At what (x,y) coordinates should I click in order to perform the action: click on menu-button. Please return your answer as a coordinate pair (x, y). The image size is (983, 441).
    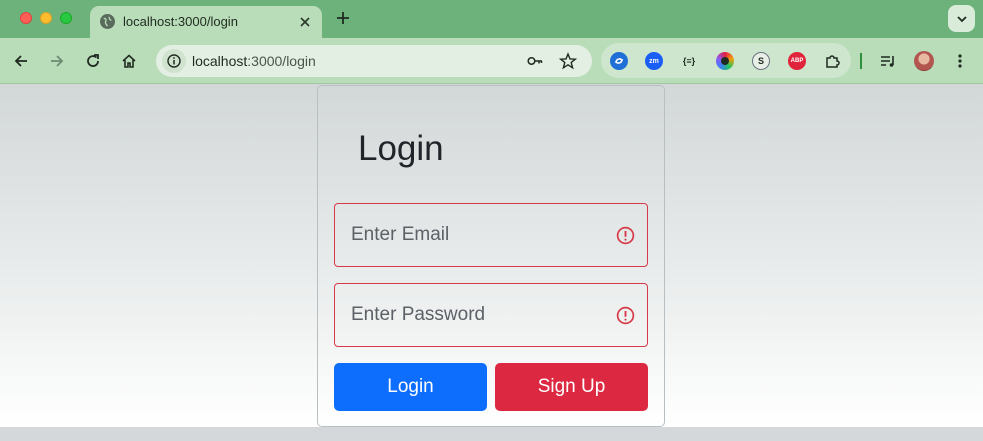
    Looking at the image, I should click on (960, 61).